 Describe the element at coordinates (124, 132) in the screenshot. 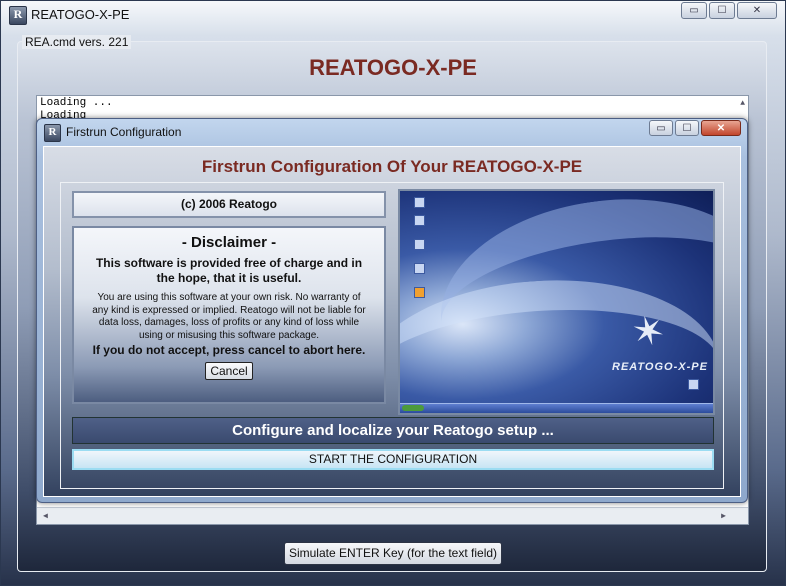

I see `dialog-title: Firstrun Configuration` at that location.